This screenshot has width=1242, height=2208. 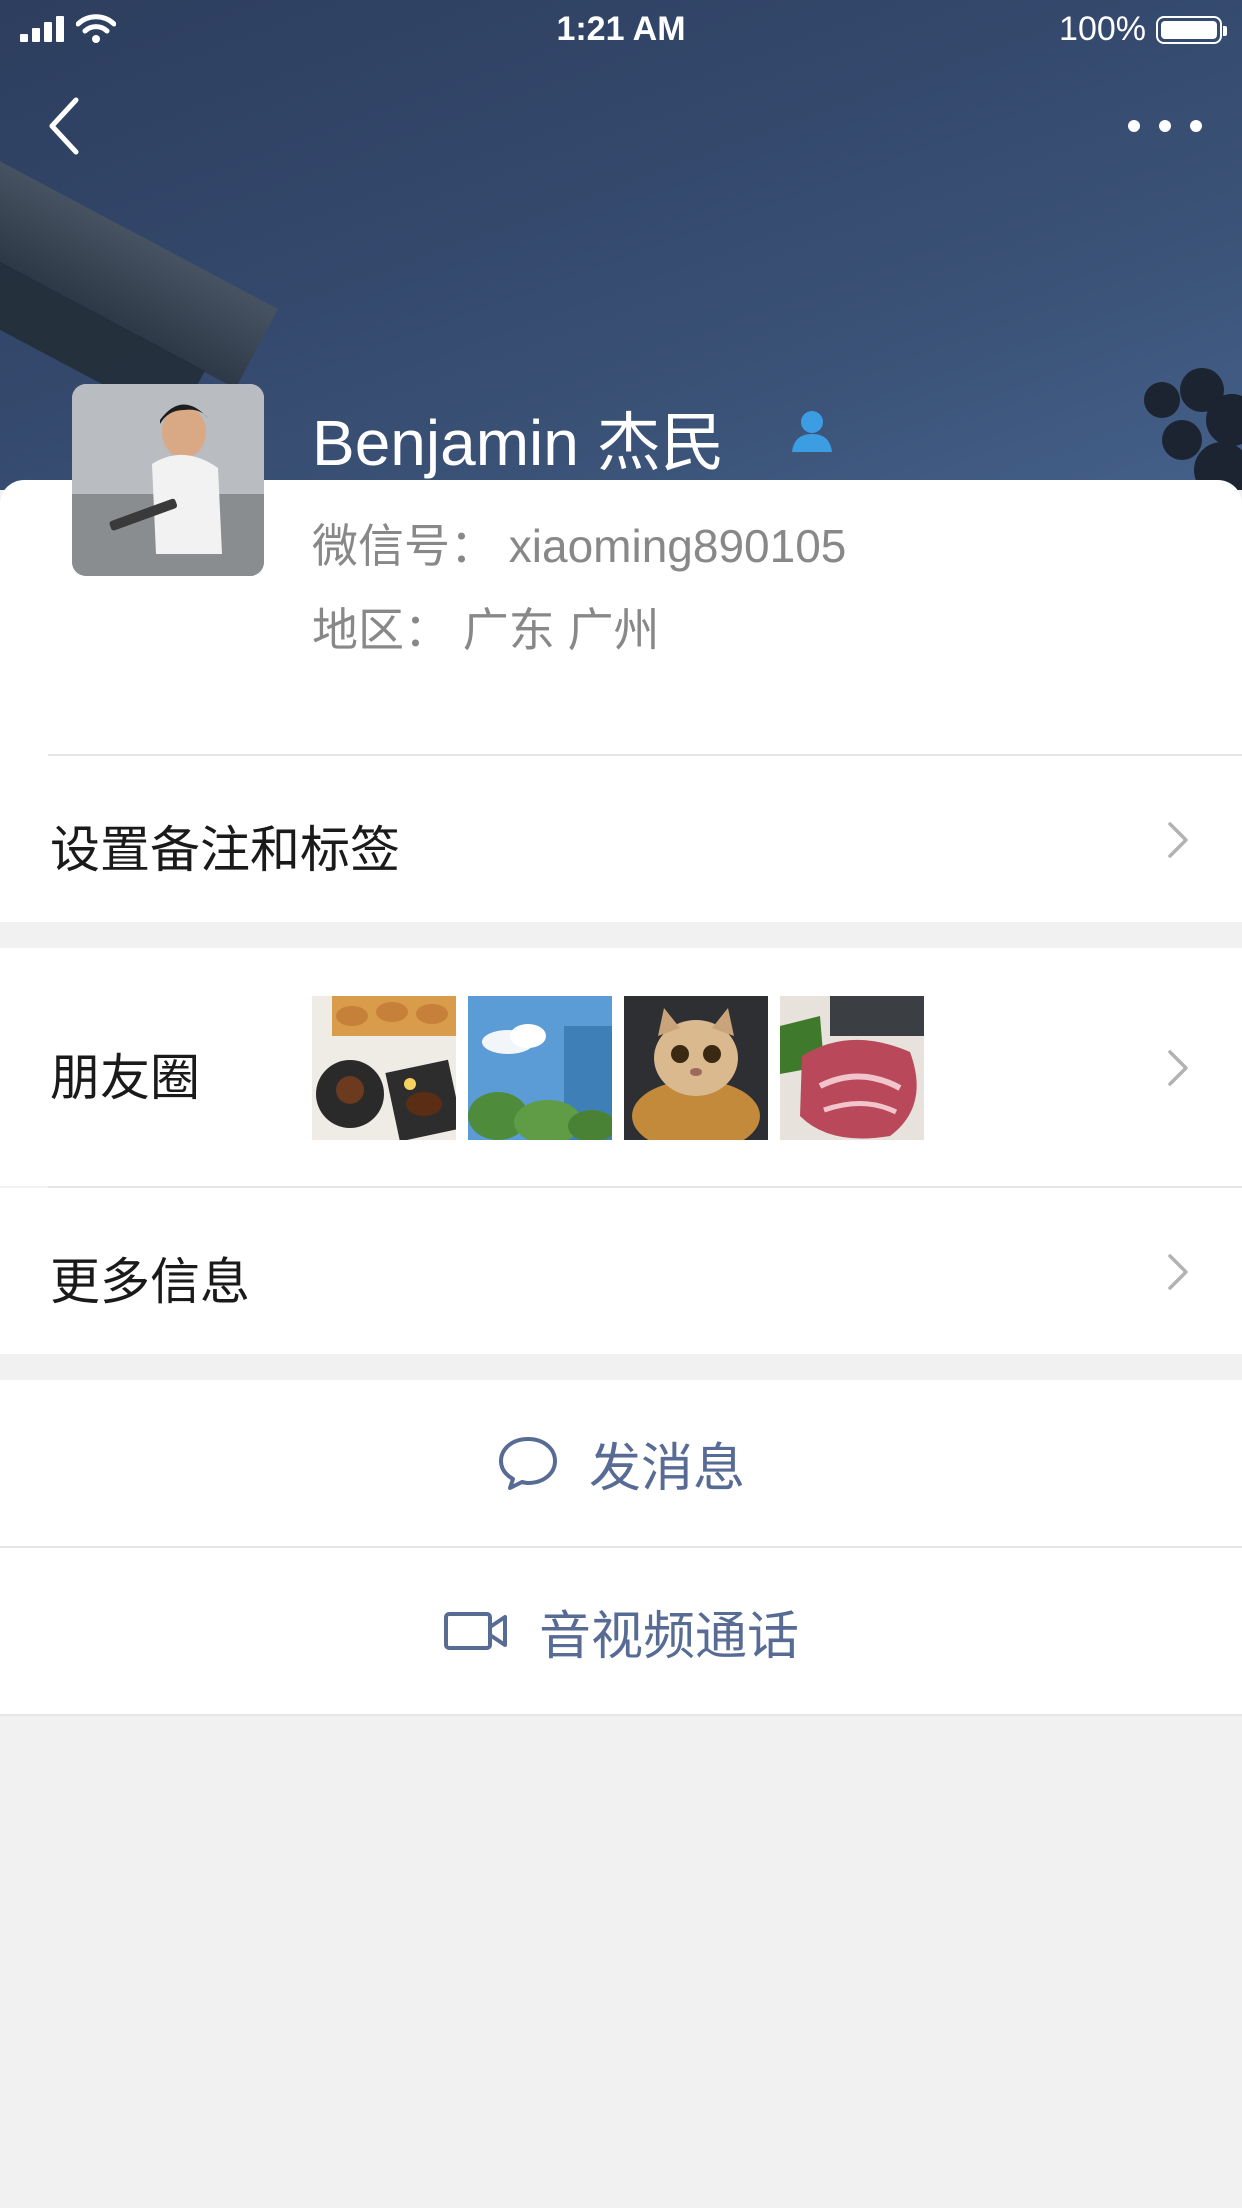 What do you see at coordinates (1102, 29) in the screenshot?
I see `battery-percent: 100%` at bounding box center [1102, 29].